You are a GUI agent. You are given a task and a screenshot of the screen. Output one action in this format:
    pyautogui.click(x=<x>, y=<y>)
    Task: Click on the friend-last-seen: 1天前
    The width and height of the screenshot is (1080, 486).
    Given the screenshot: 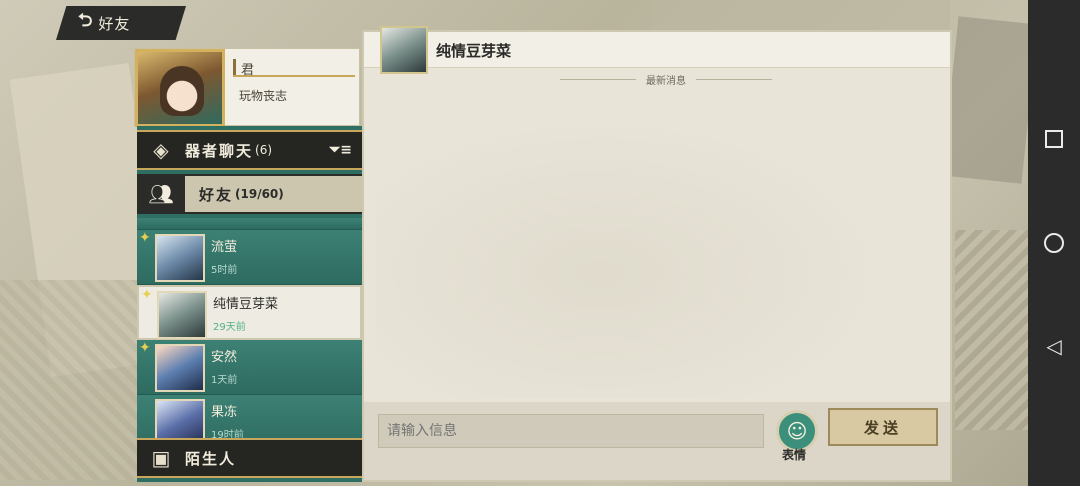 What is the action you would take?
    pyautogui.click(x=224, y=380)
    